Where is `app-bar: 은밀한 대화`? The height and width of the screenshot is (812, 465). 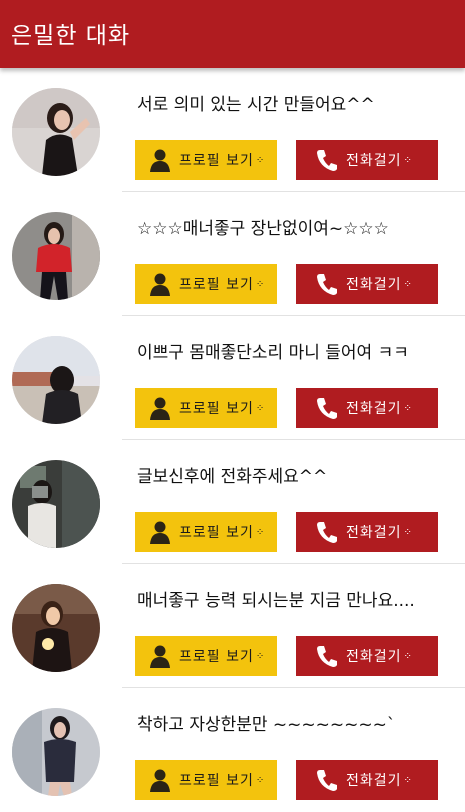 app-bar: 은밀한 대화 is located at coordinates (232, 34).